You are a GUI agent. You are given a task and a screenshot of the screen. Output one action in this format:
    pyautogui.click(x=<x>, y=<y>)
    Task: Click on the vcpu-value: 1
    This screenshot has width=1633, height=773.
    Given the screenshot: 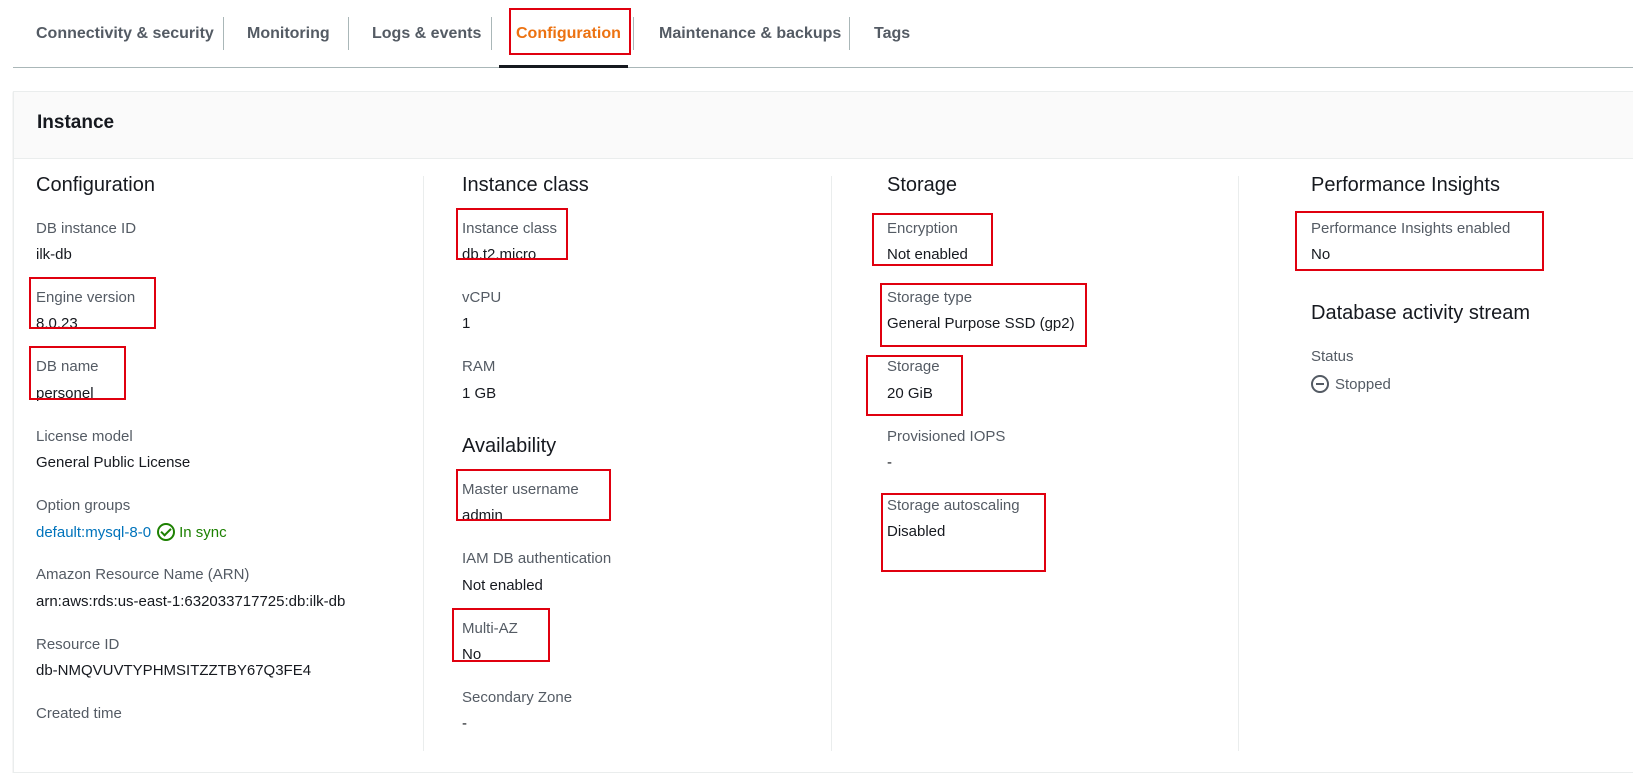 What is the action you would take?
    pyautogui.click(x=466, y=323)
    